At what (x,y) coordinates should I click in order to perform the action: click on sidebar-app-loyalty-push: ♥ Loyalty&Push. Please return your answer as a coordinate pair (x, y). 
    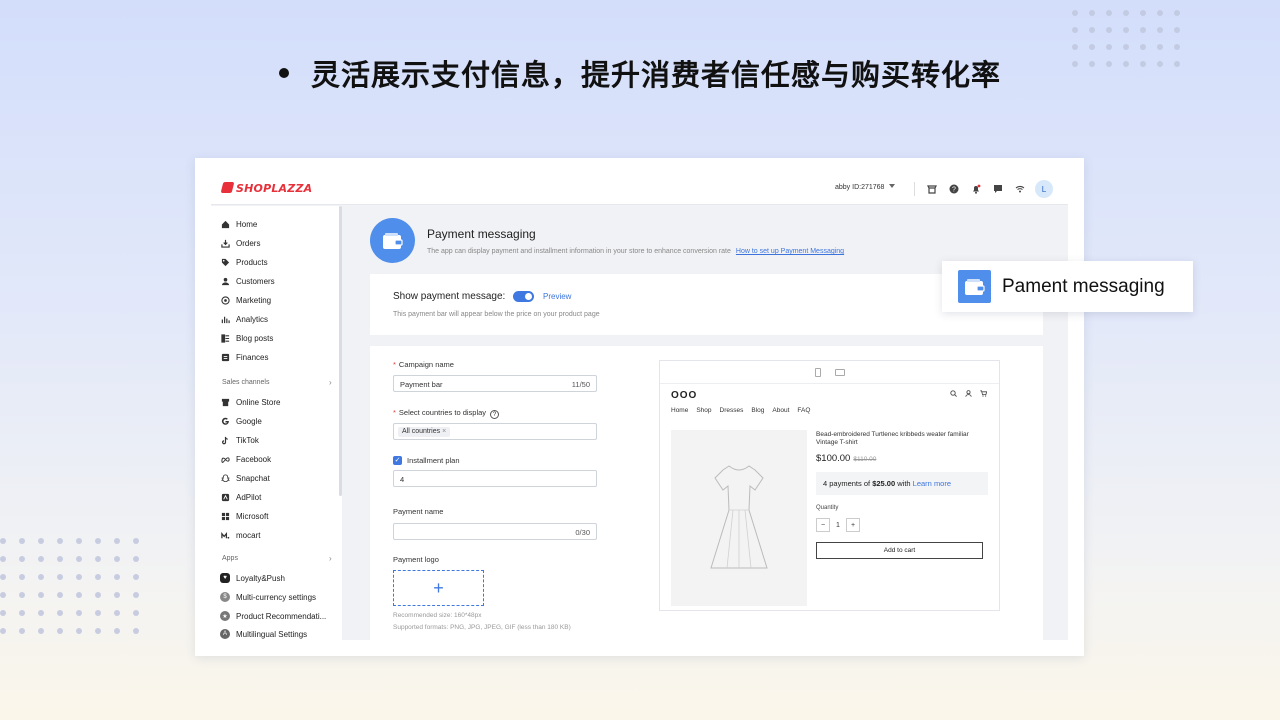
    Looking at the image, I should click on (252, 578).